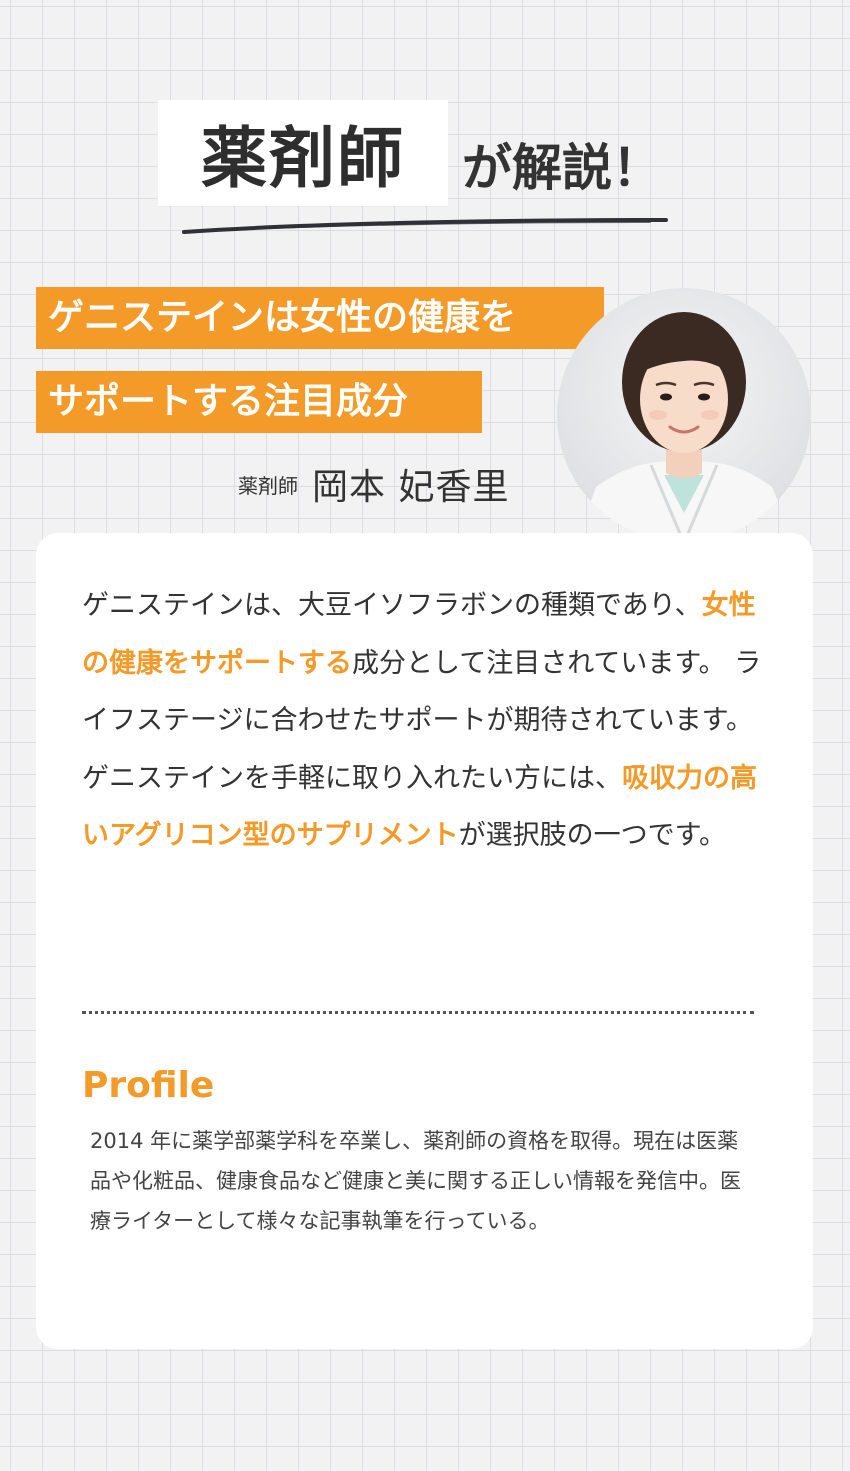  What do you see at coordinates (592, 835) in the screenshot?
I see `body-text-2b: が選択肢の一つです。` at bounding box center [592, 835].